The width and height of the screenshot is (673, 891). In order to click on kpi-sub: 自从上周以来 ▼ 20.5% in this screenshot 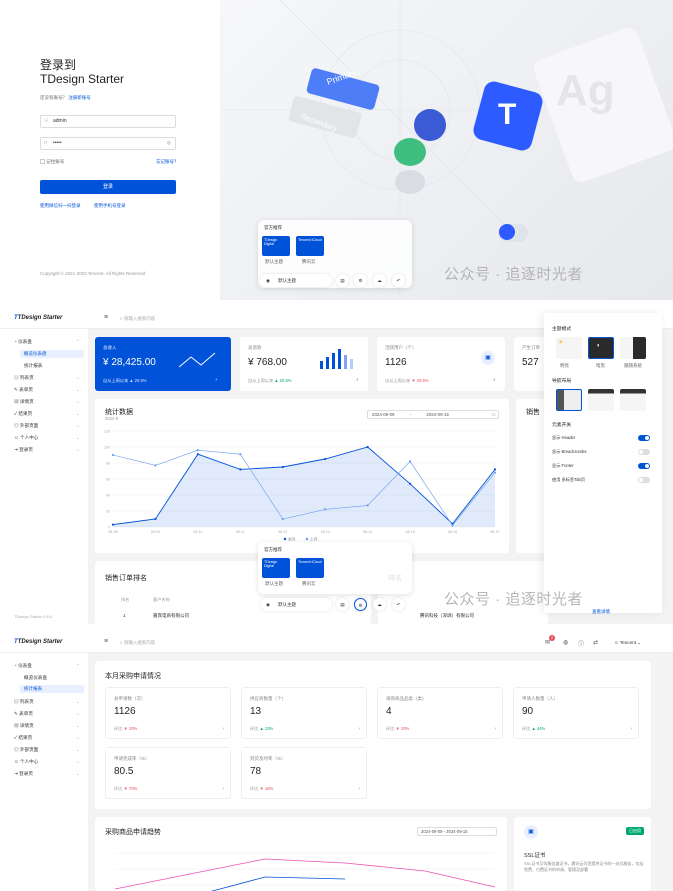, I will do `click(407, 381)`.